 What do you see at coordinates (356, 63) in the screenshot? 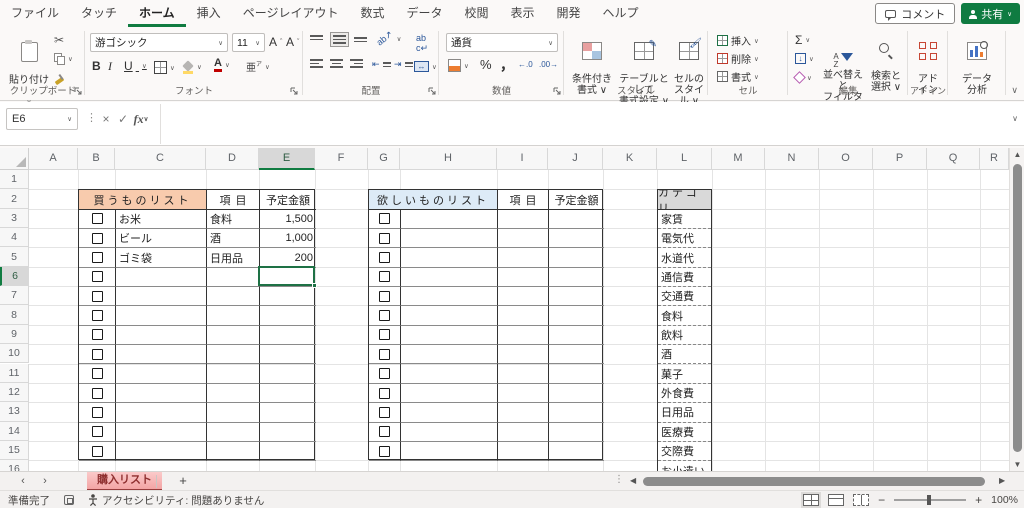
I see `align-right-button` at bounding box center [356, 63].